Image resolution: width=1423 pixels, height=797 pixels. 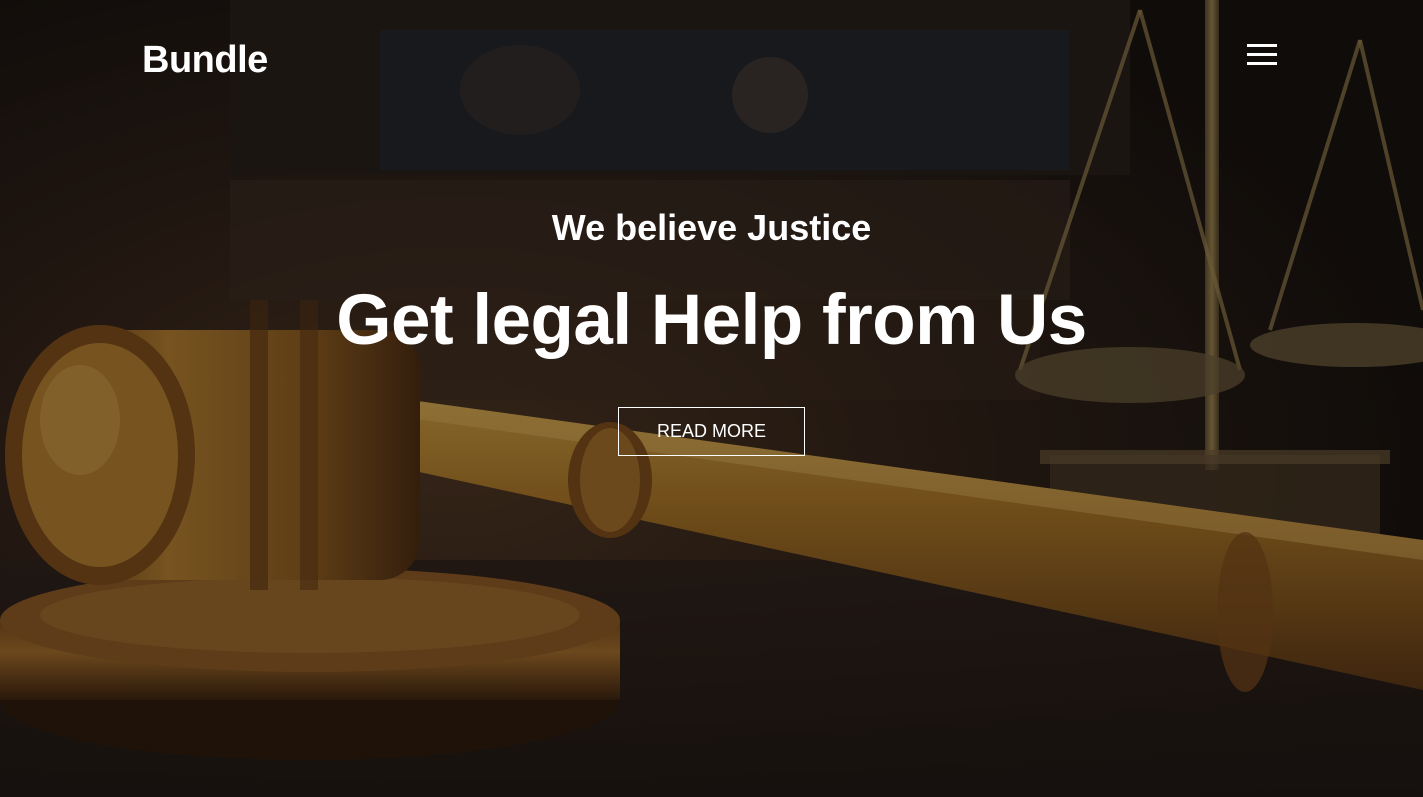 I want to click on hero-headline: Get legal Help from Us, so click(x=711, y=320).